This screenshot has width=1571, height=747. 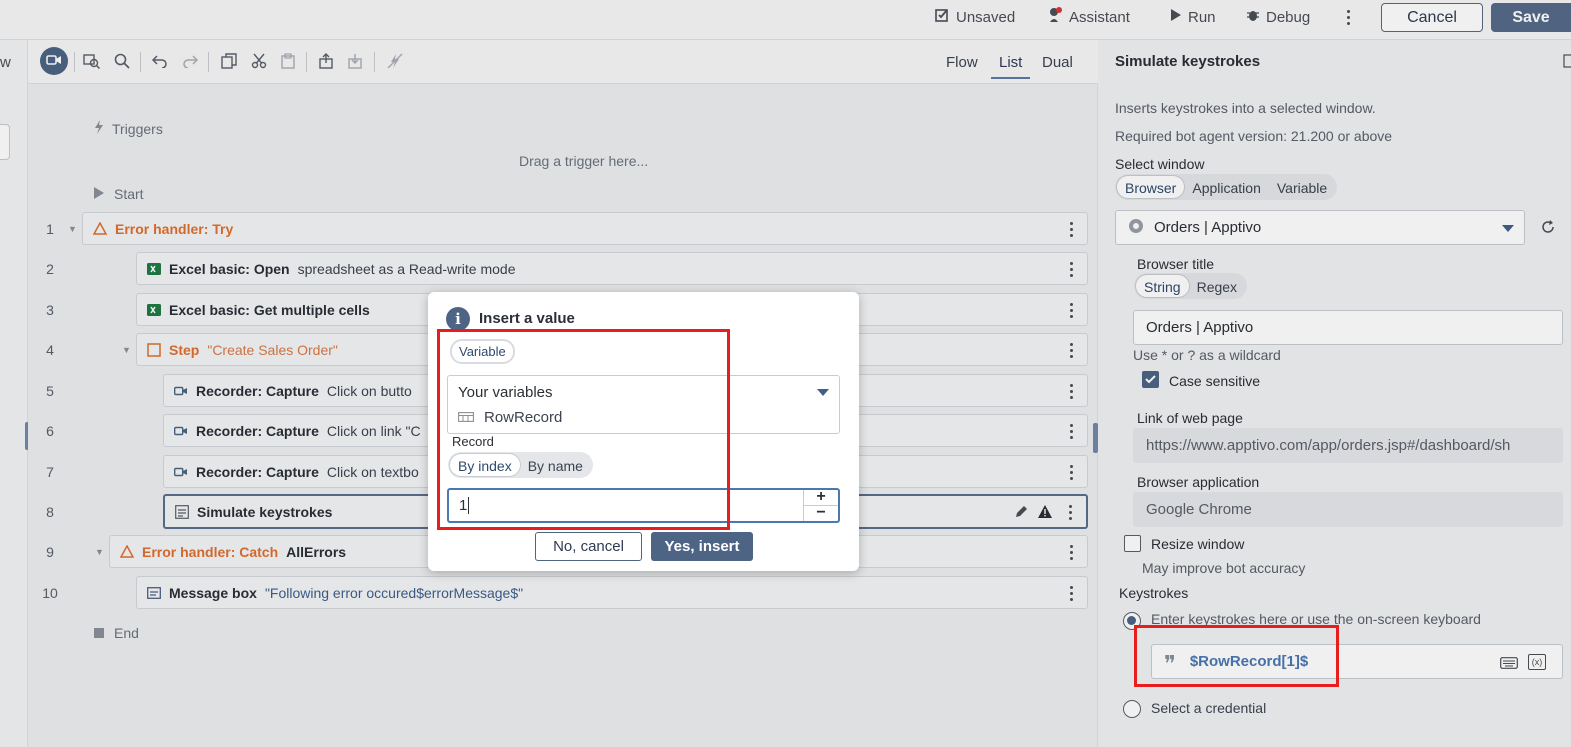 What do you see at coordinates (702, 546) in the screenshot?
I see `yes-insert-button: Yes, insert` at bounding box center [702, 546].